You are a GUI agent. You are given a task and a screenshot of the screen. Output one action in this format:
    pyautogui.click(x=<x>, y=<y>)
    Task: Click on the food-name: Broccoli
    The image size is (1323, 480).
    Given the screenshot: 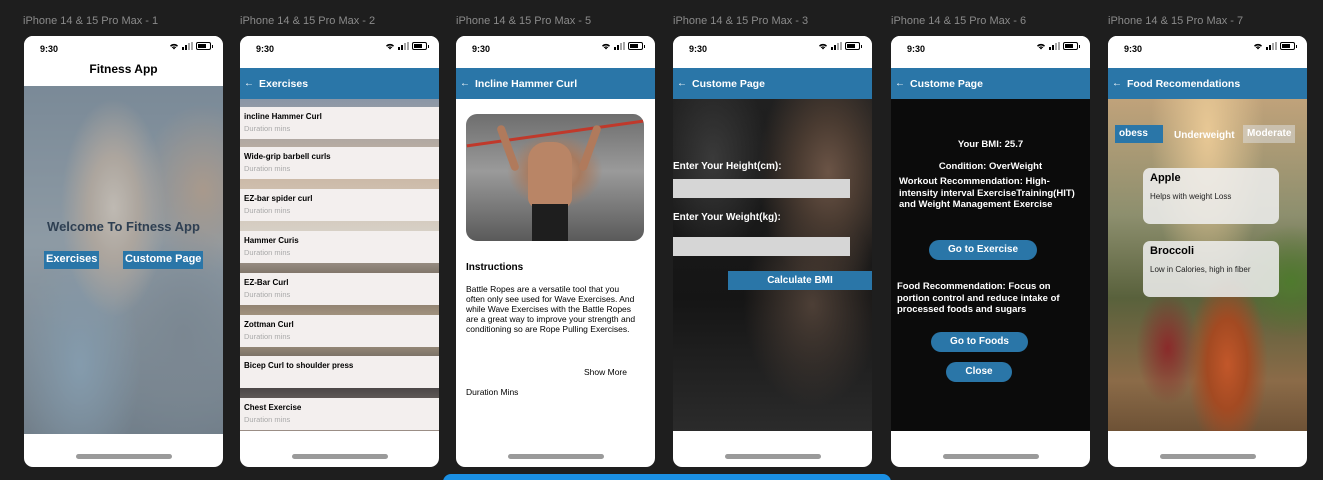 What is the action you would take?
    pyautogui.click(x=1172, y=251)
    